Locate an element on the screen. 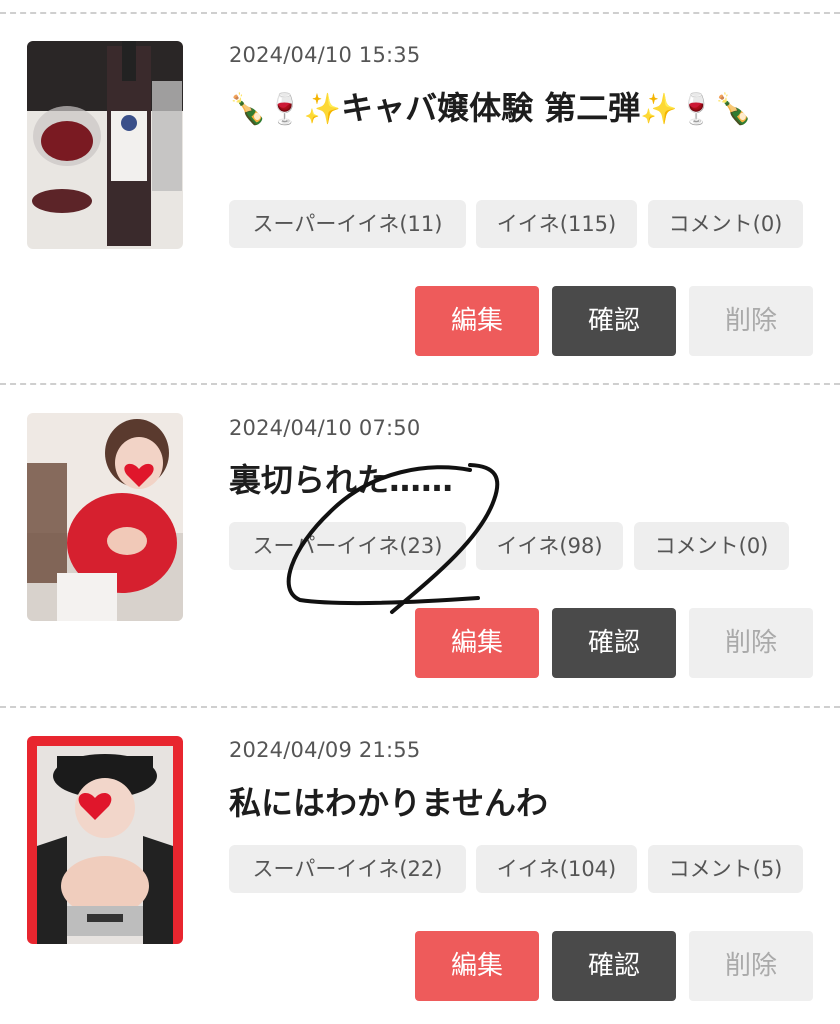 The height and width of the screenshot is (1024, 840). like-chip: イイネ(104) is located at coordinates (556, 869).